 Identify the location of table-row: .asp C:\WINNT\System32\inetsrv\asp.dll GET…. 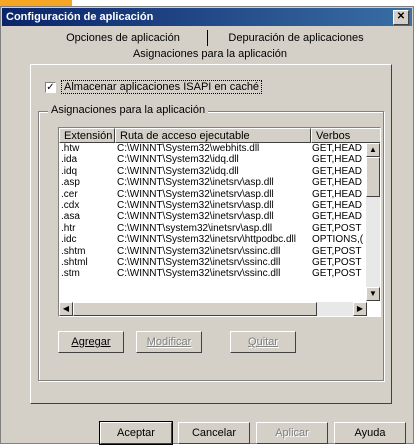
(213, 182).